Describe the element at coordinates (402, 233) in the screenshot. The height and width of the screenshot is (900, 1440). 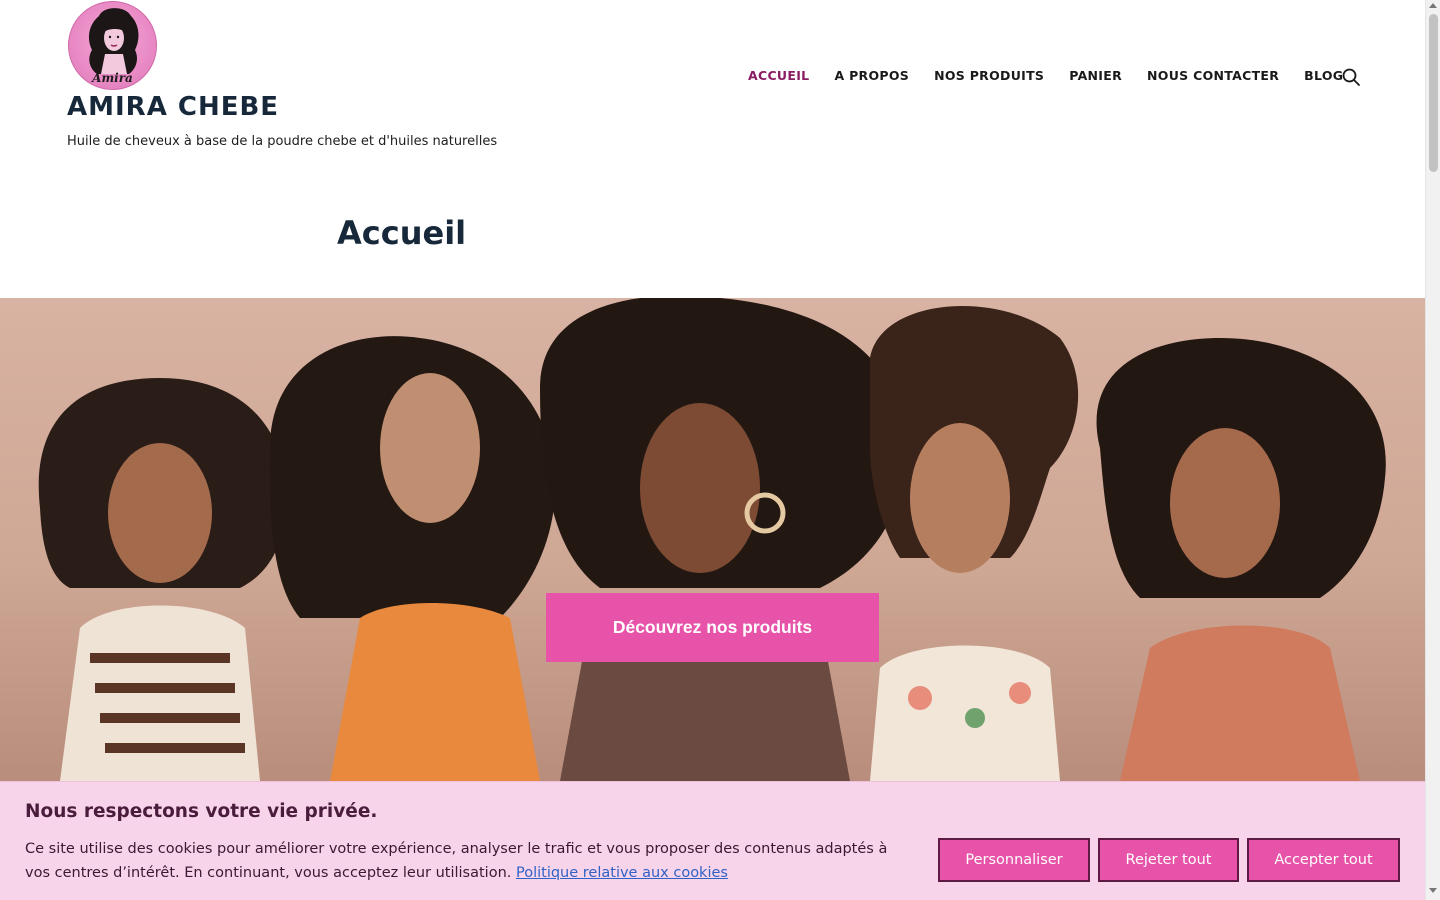
I see `page-title: Accueil` at that location.